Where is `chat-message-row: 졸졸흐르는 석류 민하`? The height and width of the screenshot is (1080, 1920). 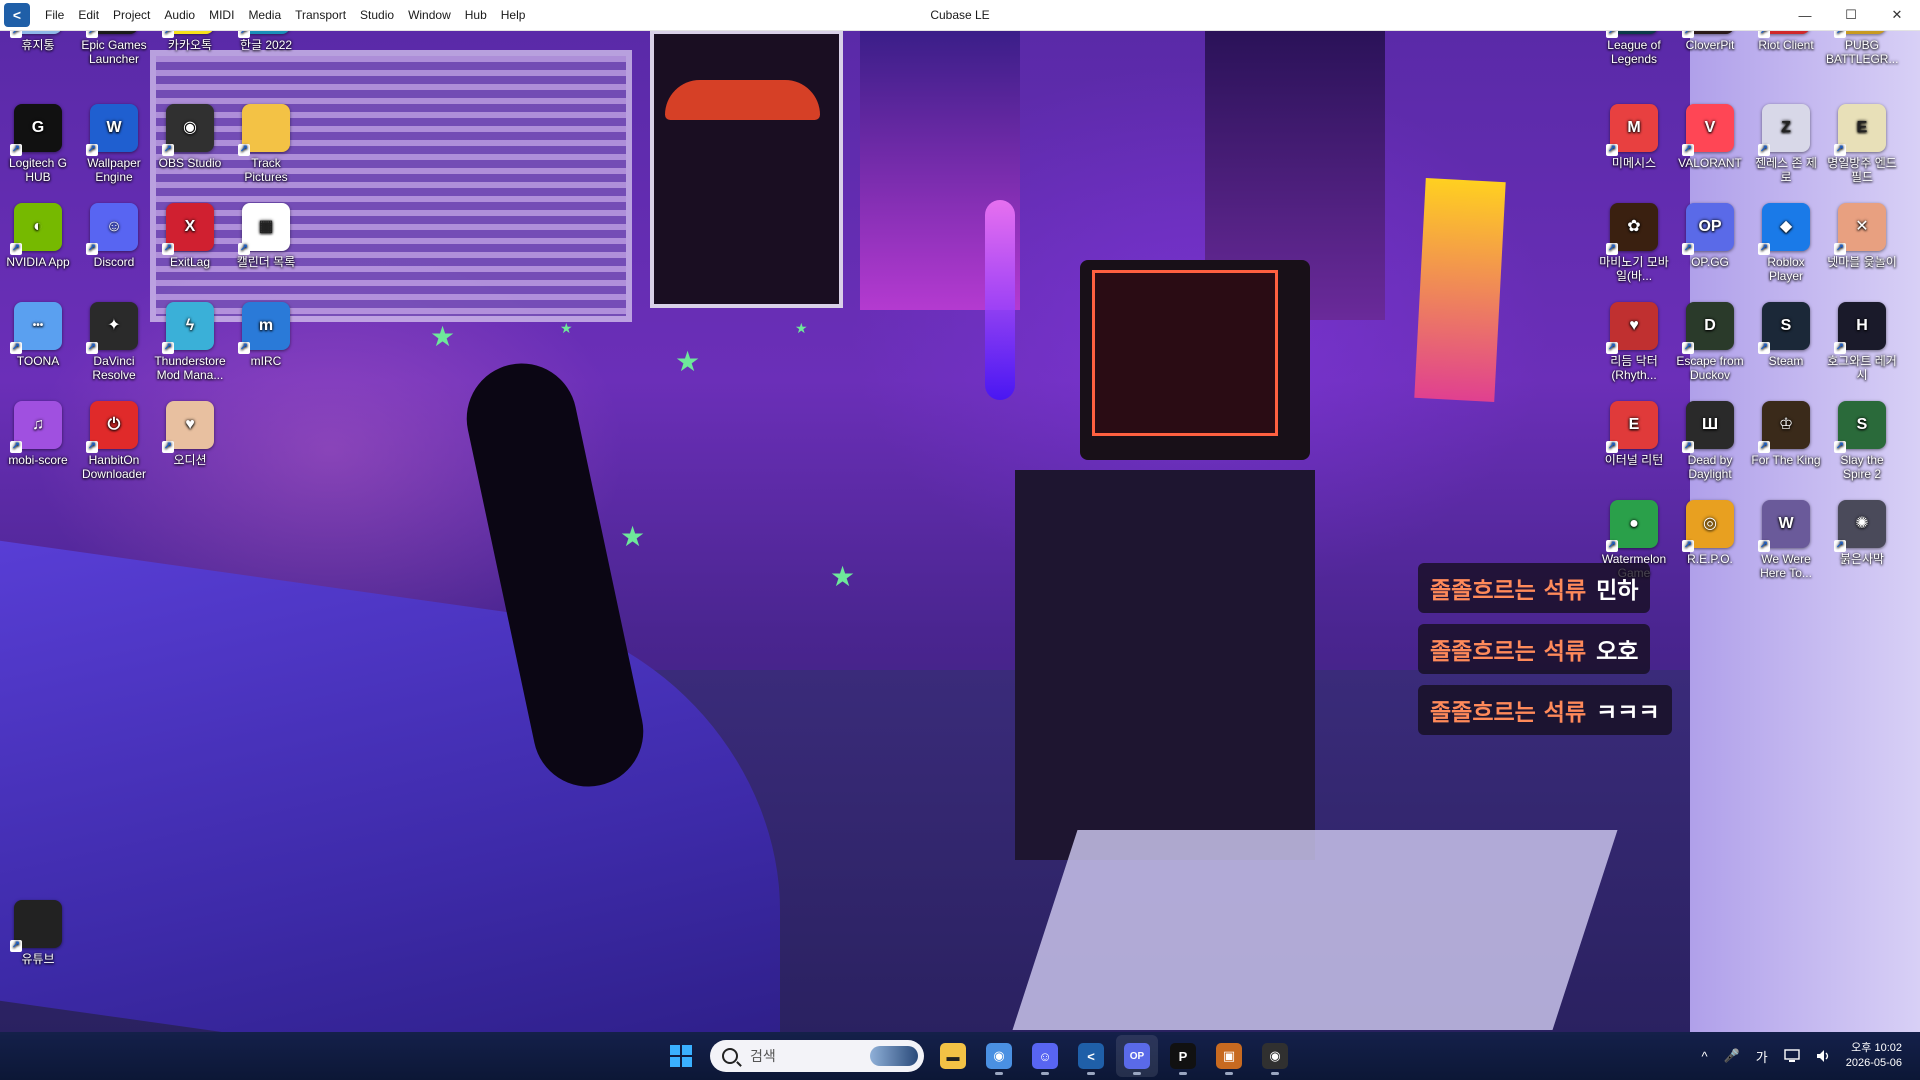
chat-message-row: 졸졸흐르는 석류 민하 is located at coordinates (1545, 593).